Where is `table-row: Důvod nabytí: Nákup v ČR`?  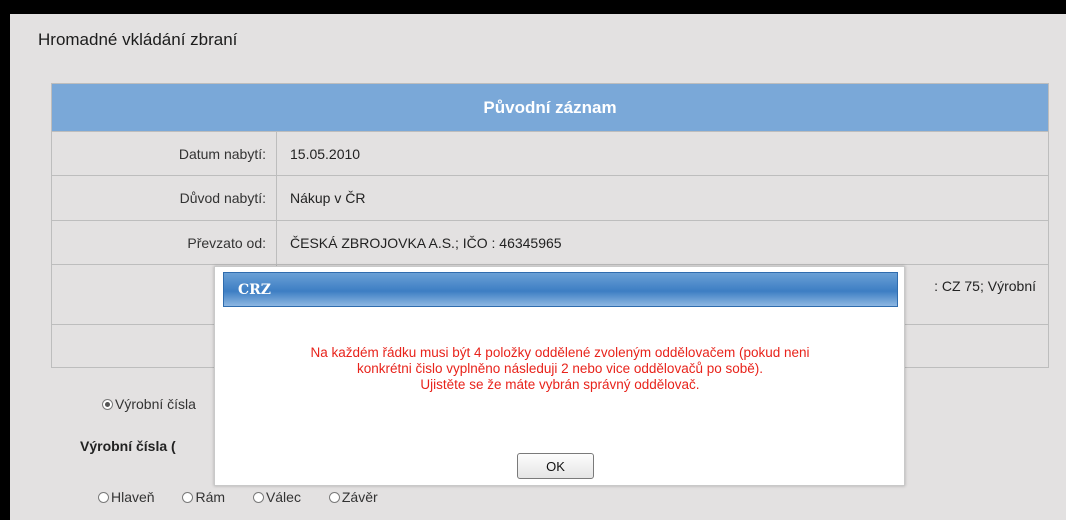 table-row: Důvod nabytí: Nákup v ČR is located at coordinates (550, 198).